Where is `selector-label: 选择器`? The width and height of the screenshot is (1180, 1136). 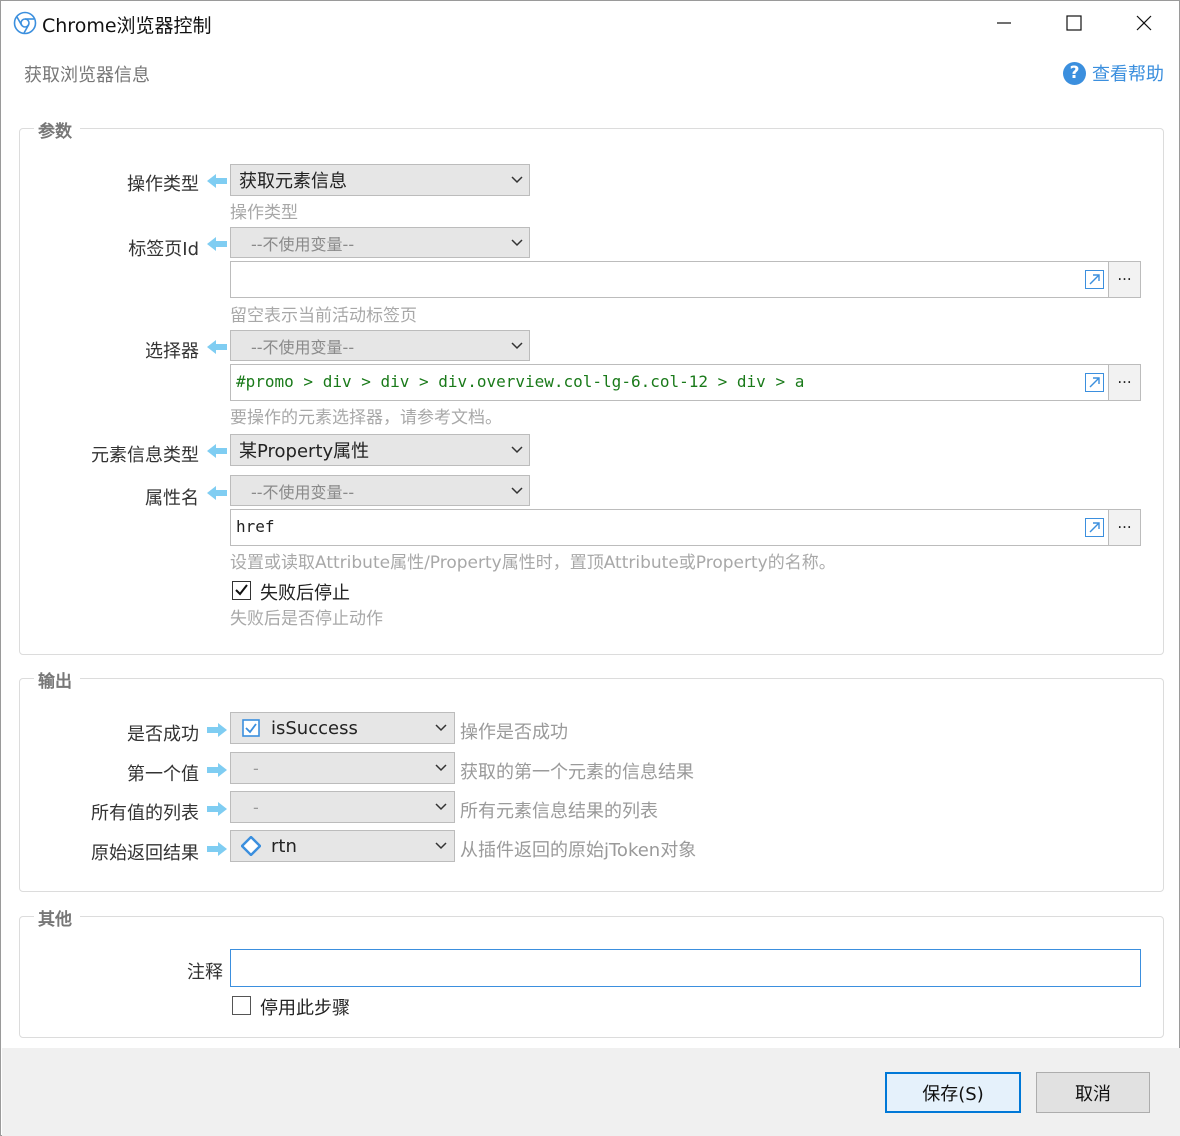 selector-label: 选择器 is located at coordinates (172, 351).